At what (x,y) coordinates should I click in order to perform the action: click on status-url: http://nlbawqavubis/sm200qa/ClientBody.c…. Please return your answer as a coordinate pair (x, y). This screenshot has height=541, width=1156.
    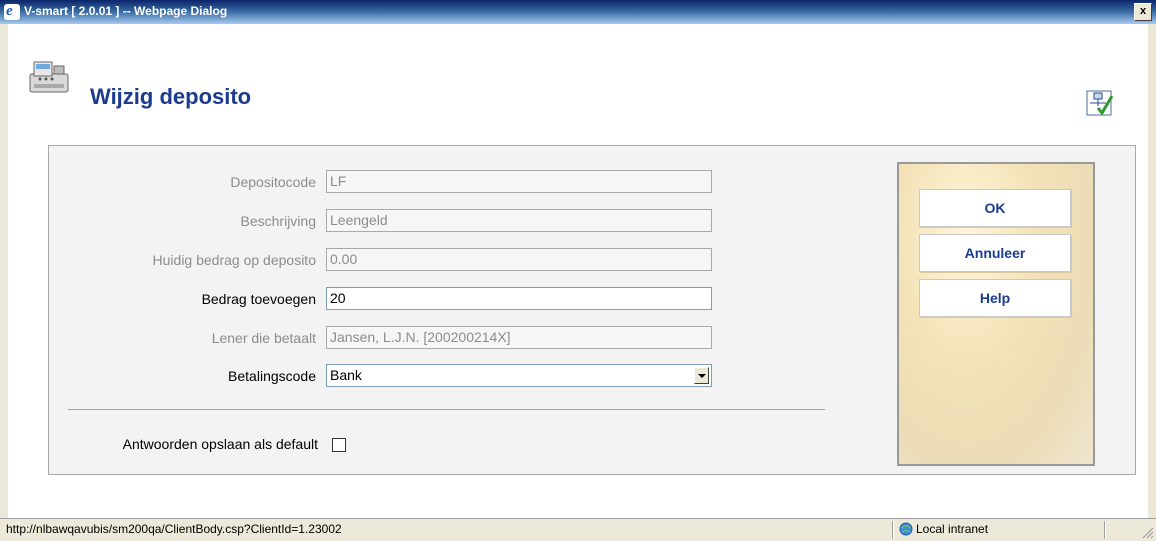
    Looking at the image, I should click on (174, 529).